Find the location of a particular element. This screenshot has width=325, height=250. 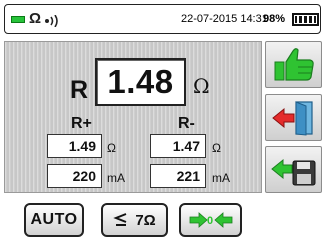

r-minus-current-box: 221 is located at coordinates (178, 176).